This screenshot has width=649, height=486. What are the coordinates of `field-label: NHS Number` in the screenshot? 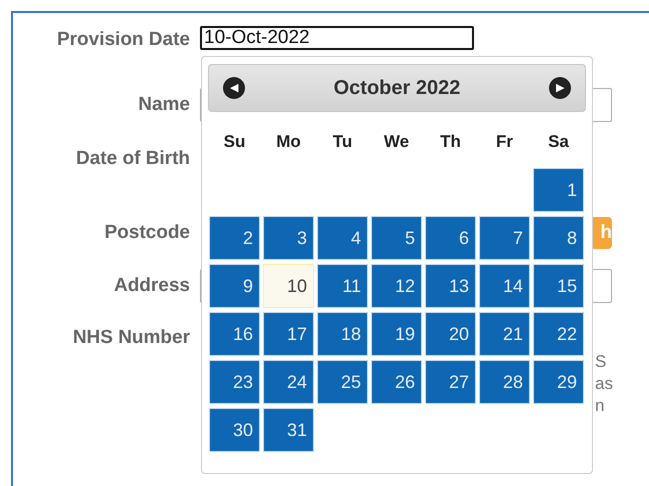 It's located at (131, 338).